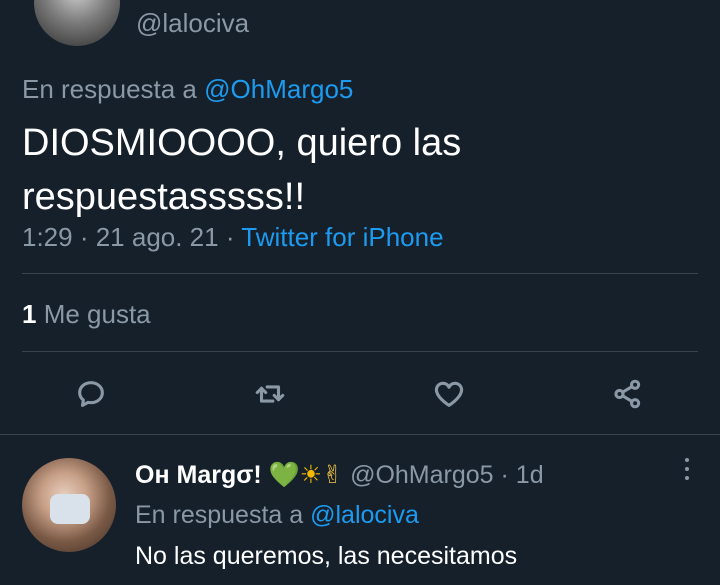 This screenshot has width=720, height=585. I want to click on green-heart-icon: 💚, so click(284, 475).